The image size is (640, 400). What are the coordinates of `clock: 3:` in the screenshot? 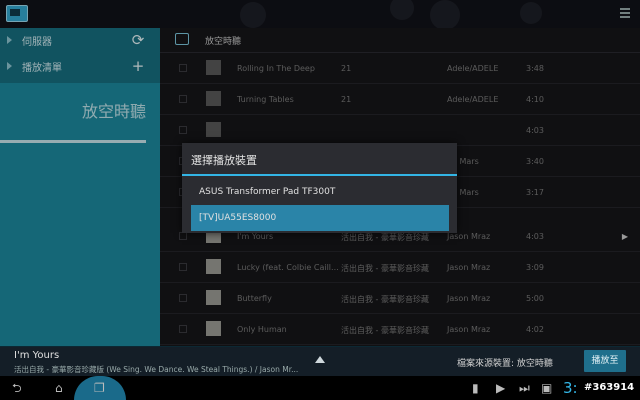 It's located at (570, 388).